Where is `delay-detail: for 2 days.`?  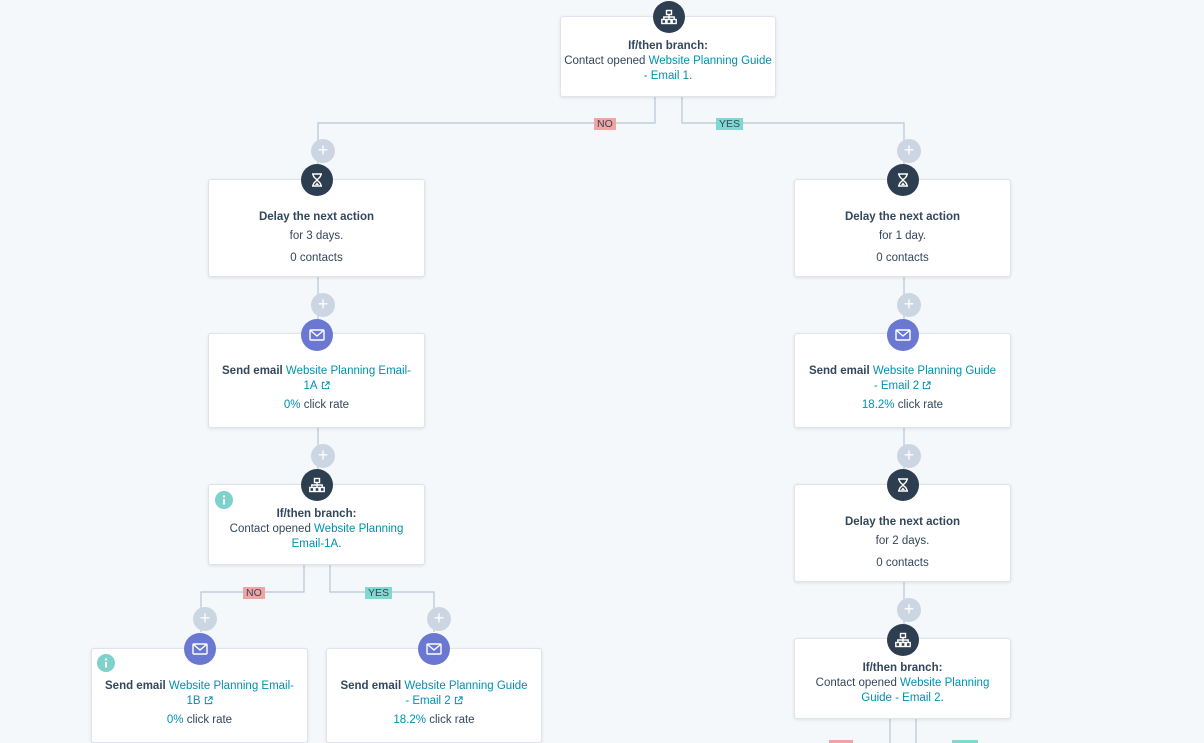
delay-detail: for 2 days. is located at coordinates (902, 541).